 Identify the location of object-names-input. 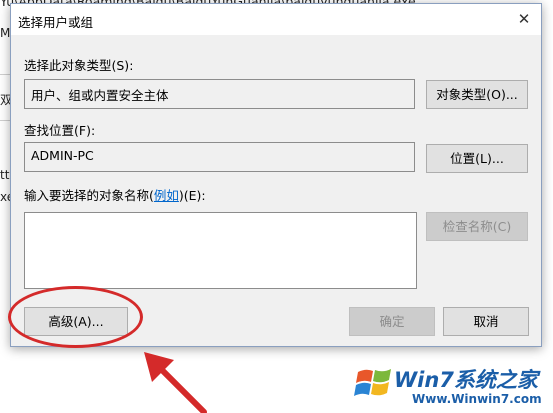
(220, 250).